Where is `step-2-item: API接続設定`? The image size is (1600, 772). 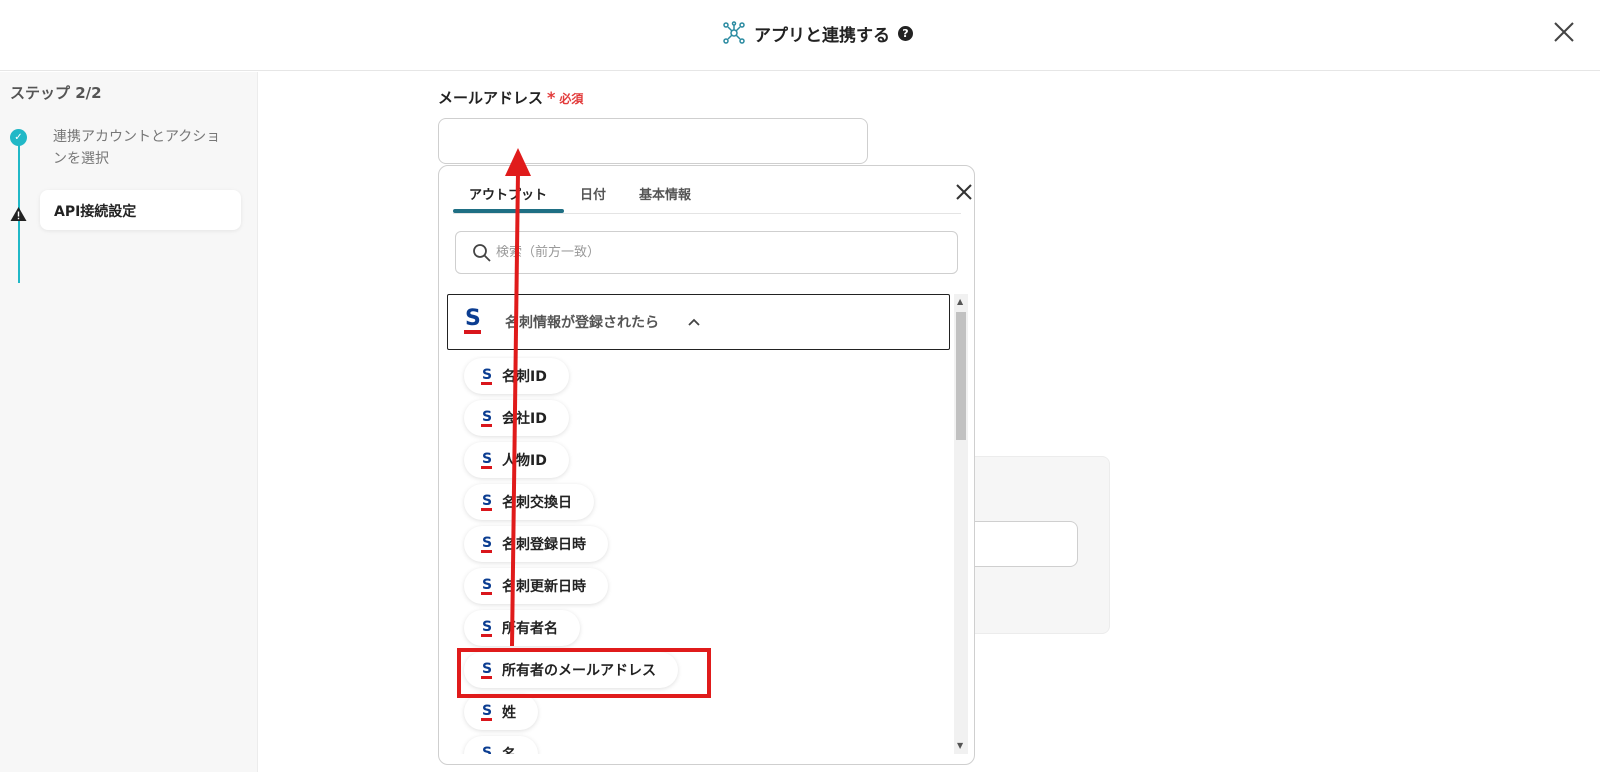
step-2-item: API接続設定 is located at coordinates (140, 210).